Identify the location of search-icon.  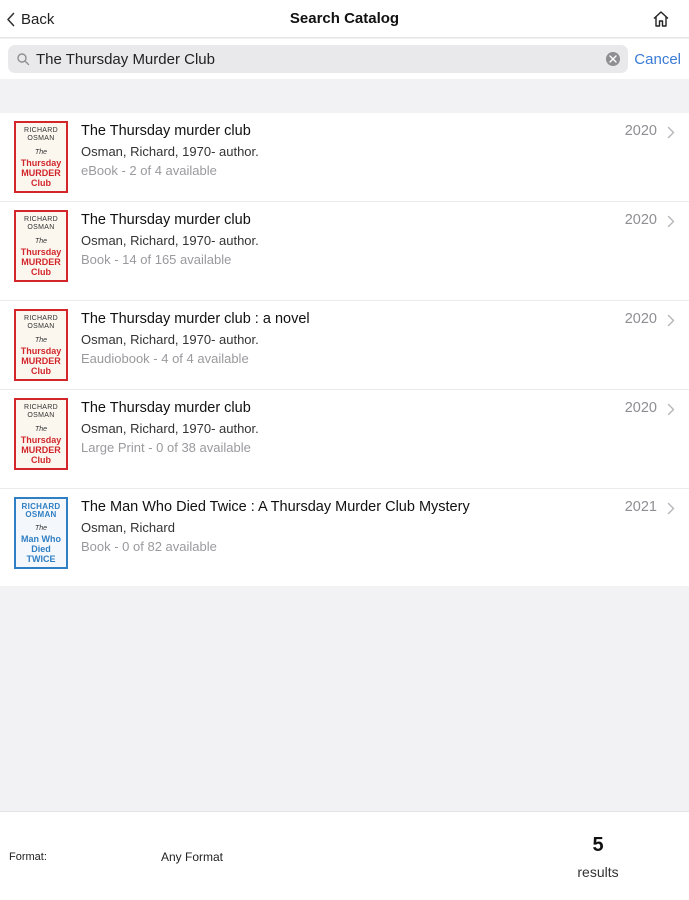
(23, 59).